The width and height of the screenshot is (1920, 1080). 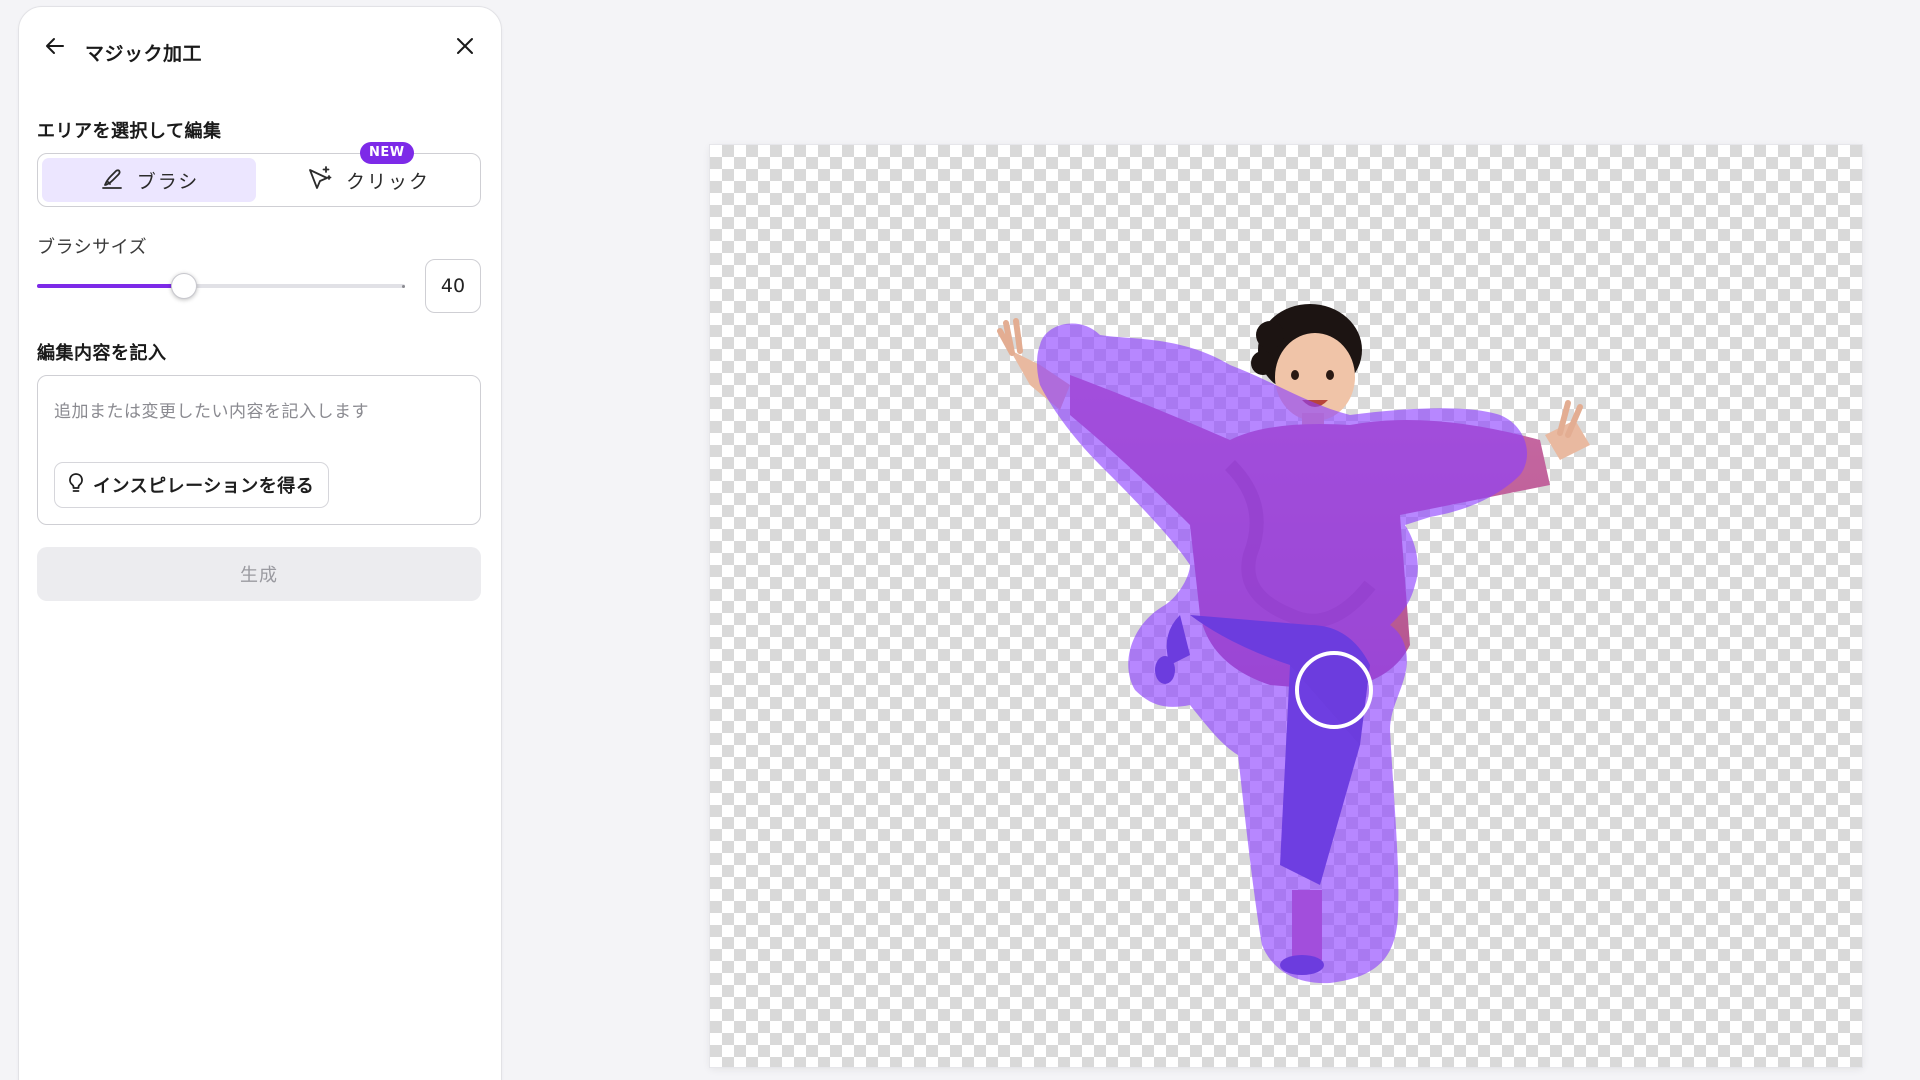 I want to click on panel-title: マジック加工, so click(x=144, y=54).